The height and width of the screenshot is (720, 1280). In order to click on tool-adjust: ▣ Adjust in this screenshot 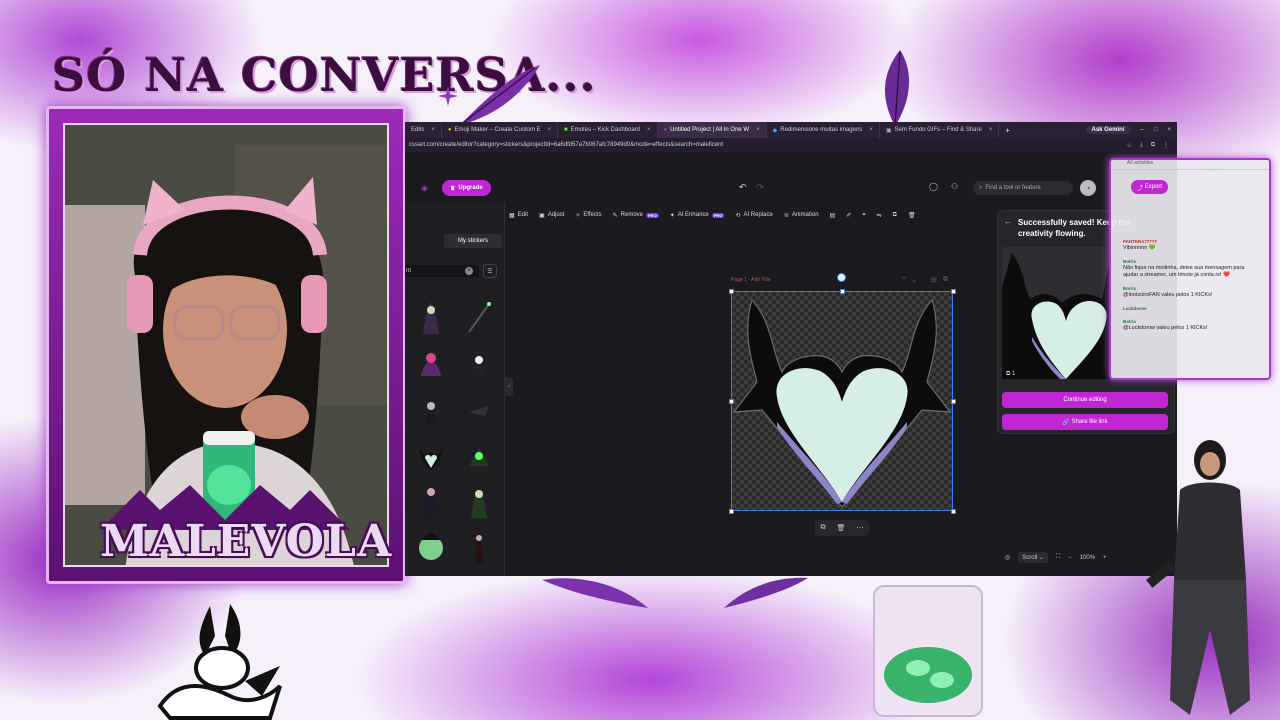, I will do `click(551, 215)`.